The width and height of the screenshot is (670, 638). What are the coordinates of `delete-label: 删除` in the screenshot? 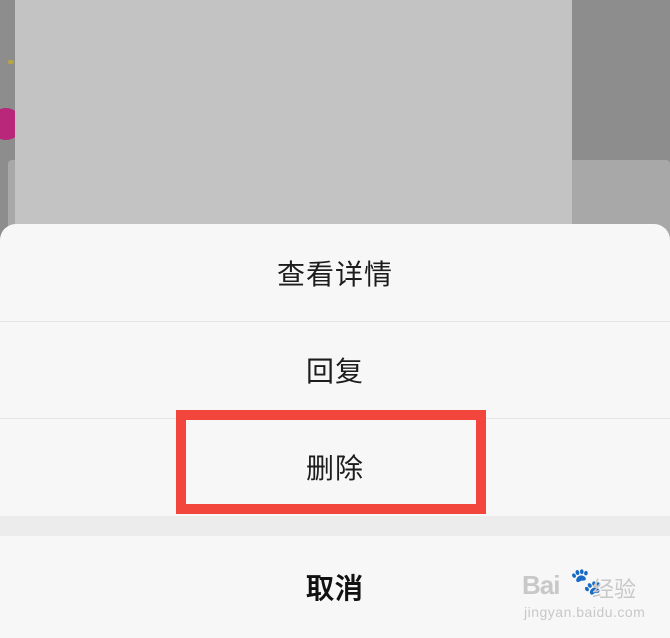 It's located at (334, 468).